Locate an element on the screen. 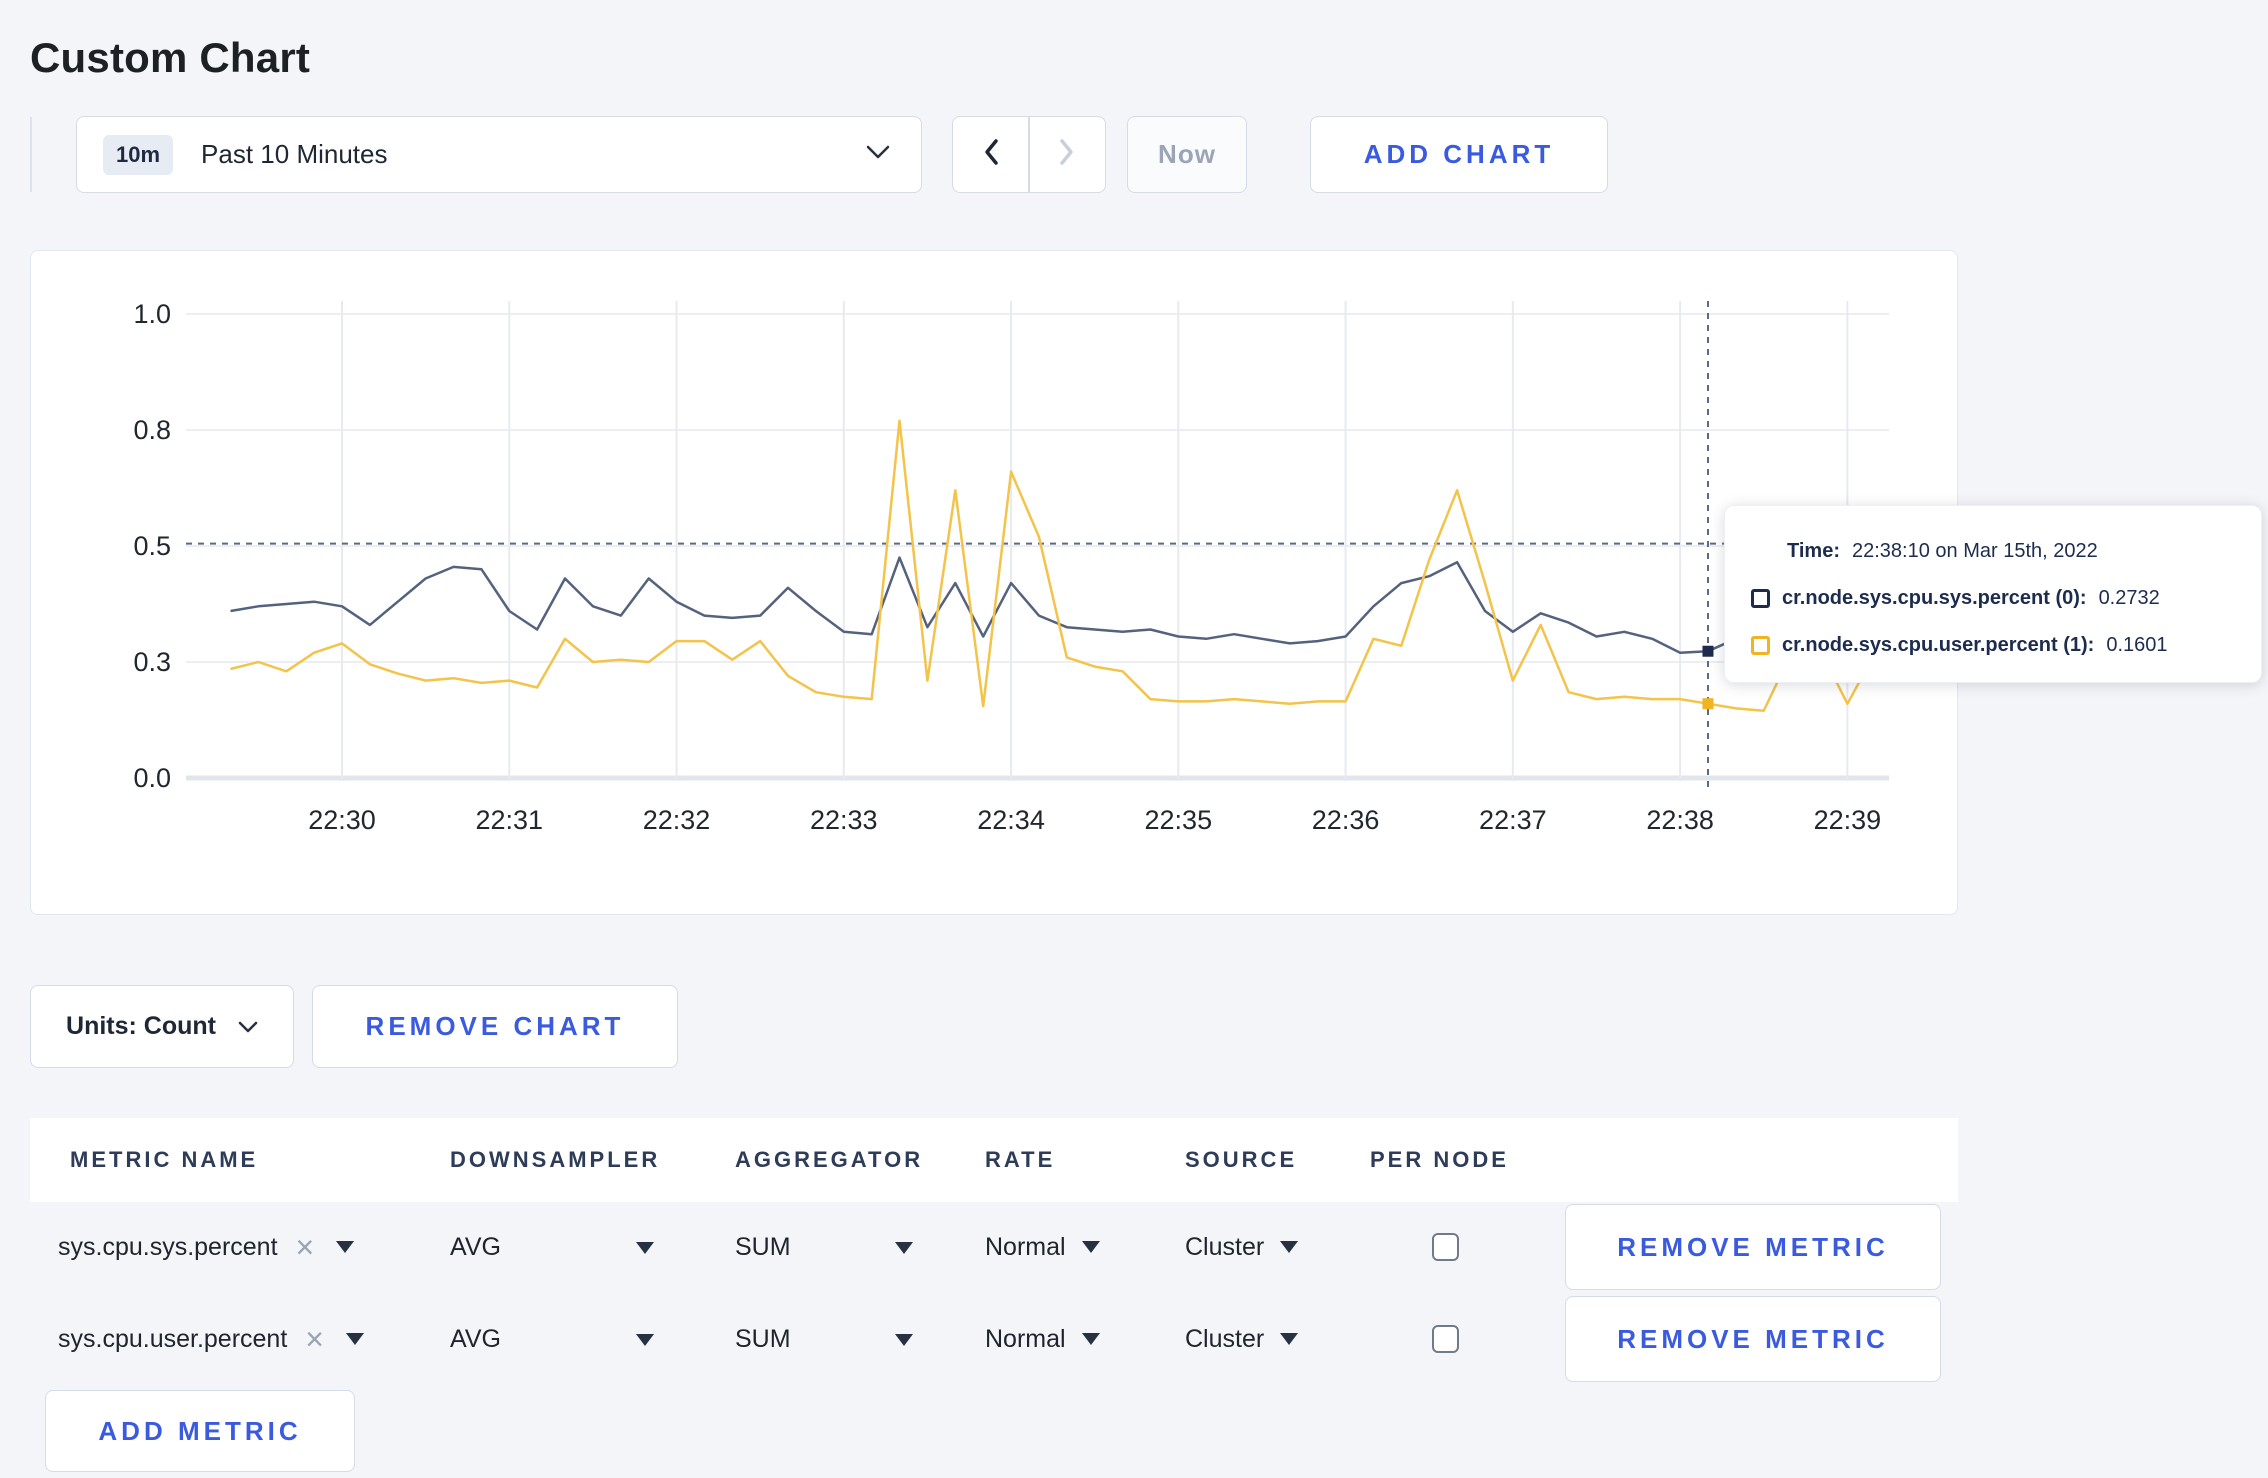 The height and width of the screenshot is (1478, 2268). metric-name-value: sys.cpu.user.percent is located at coordinates (173, 1338).